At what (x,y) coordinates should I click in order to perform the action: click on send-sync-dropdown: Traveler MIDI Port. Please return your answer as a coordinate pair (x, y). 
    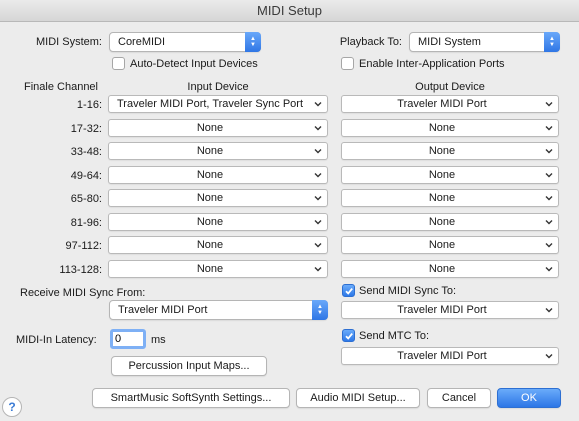
    Looking at the image, I should click on (450, 310).